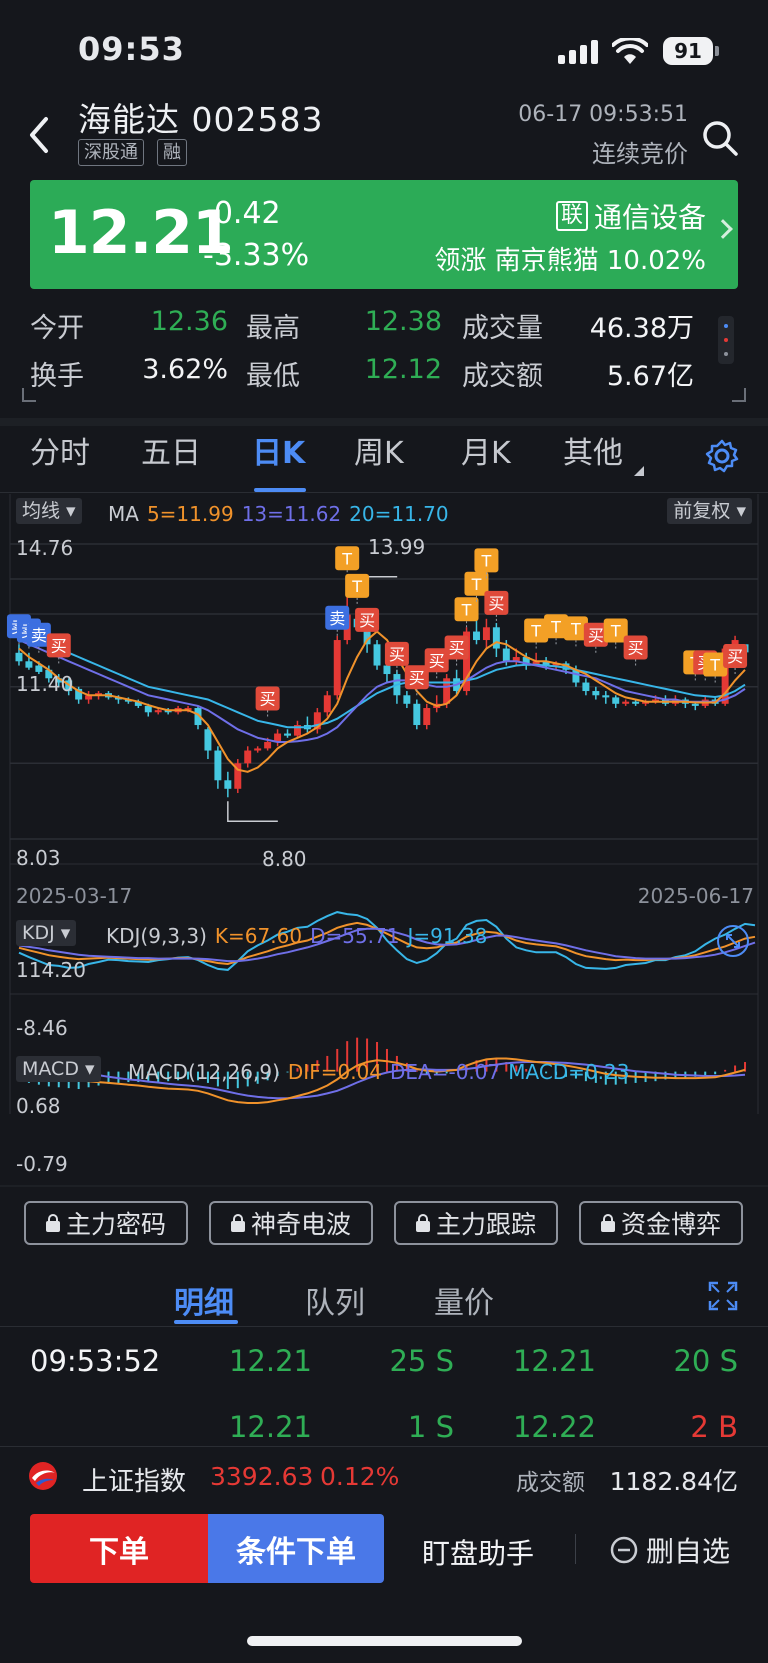 The height and width of the screenshot is (1663, 768). I want to click on tab-queue: 队列, so click(335, 1300).